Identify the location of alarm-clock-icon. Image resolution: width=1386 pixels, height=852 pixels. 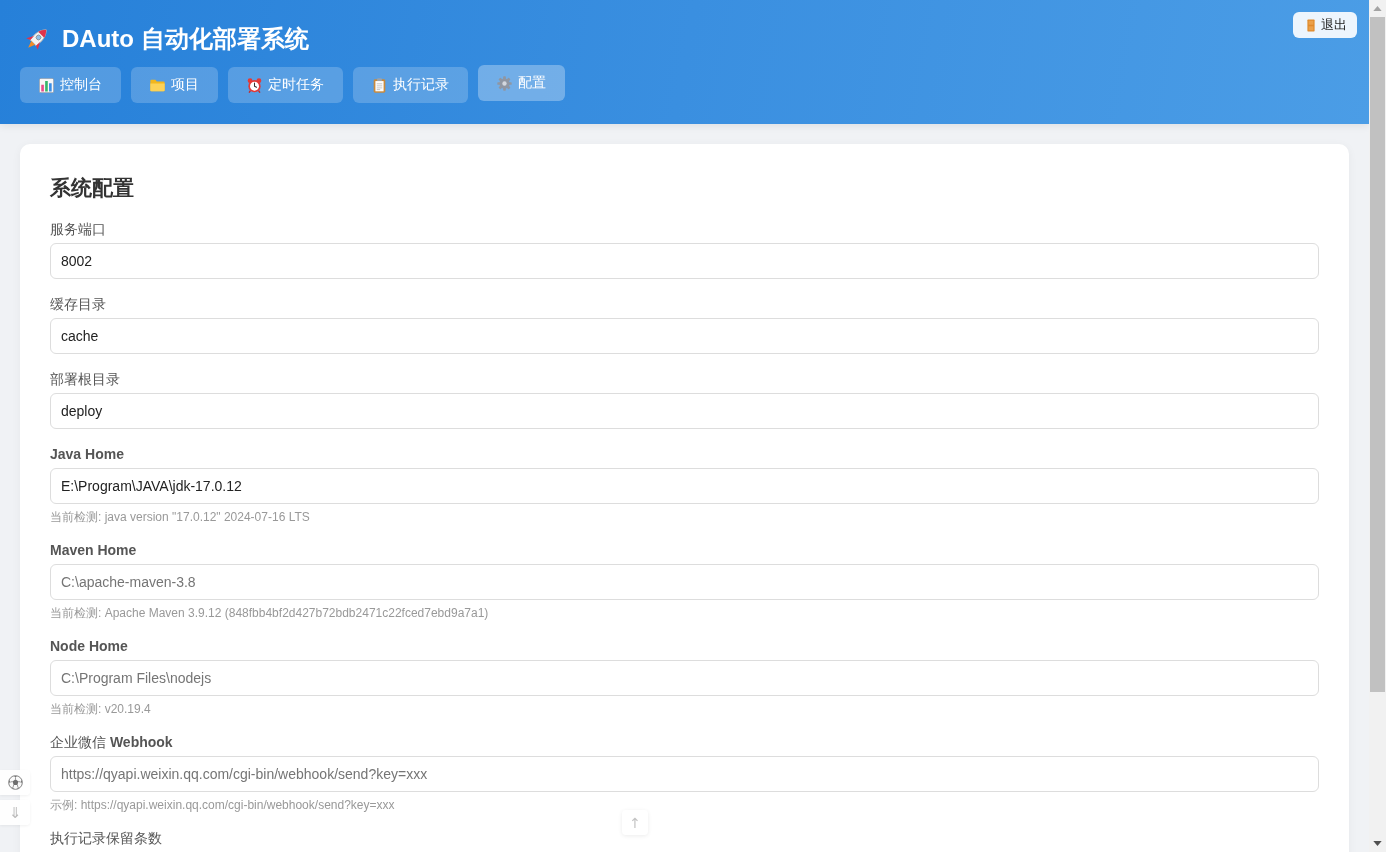
(254, 85).